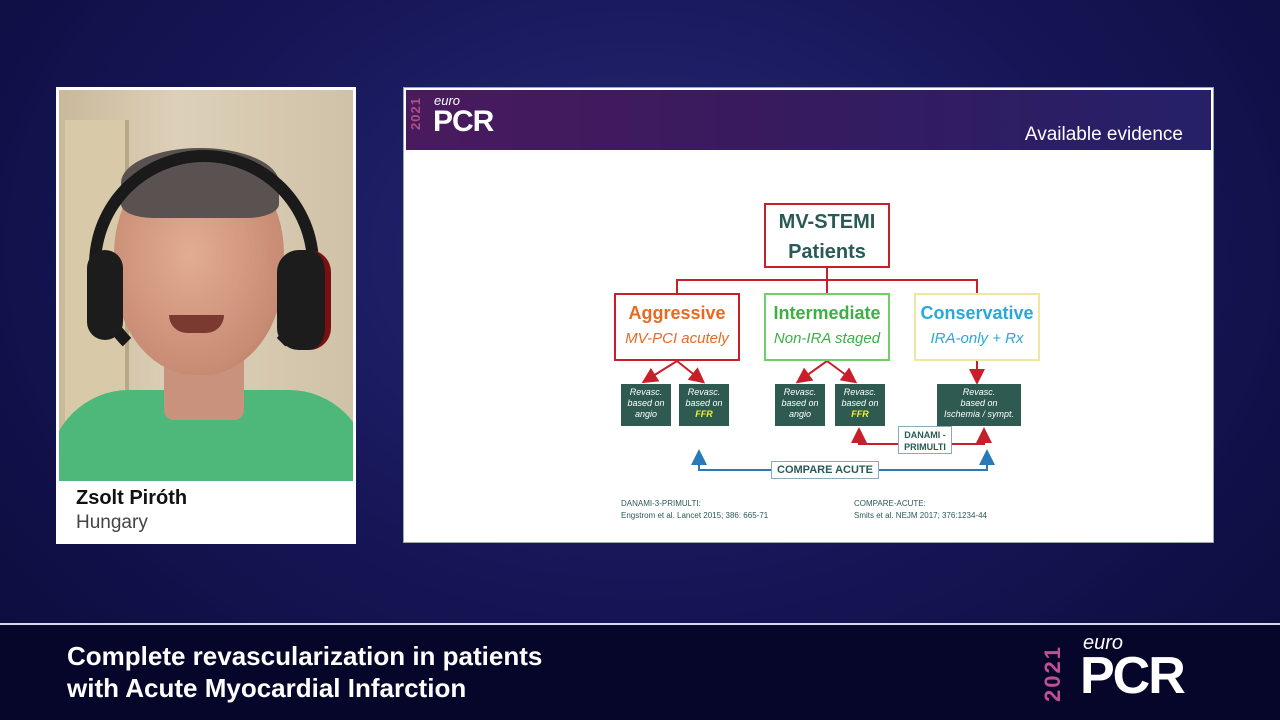  Describe the element at coordinates (677, 338) in the screenshot. I see `strategy-subtitle: MV-PCI acutely` at that location.